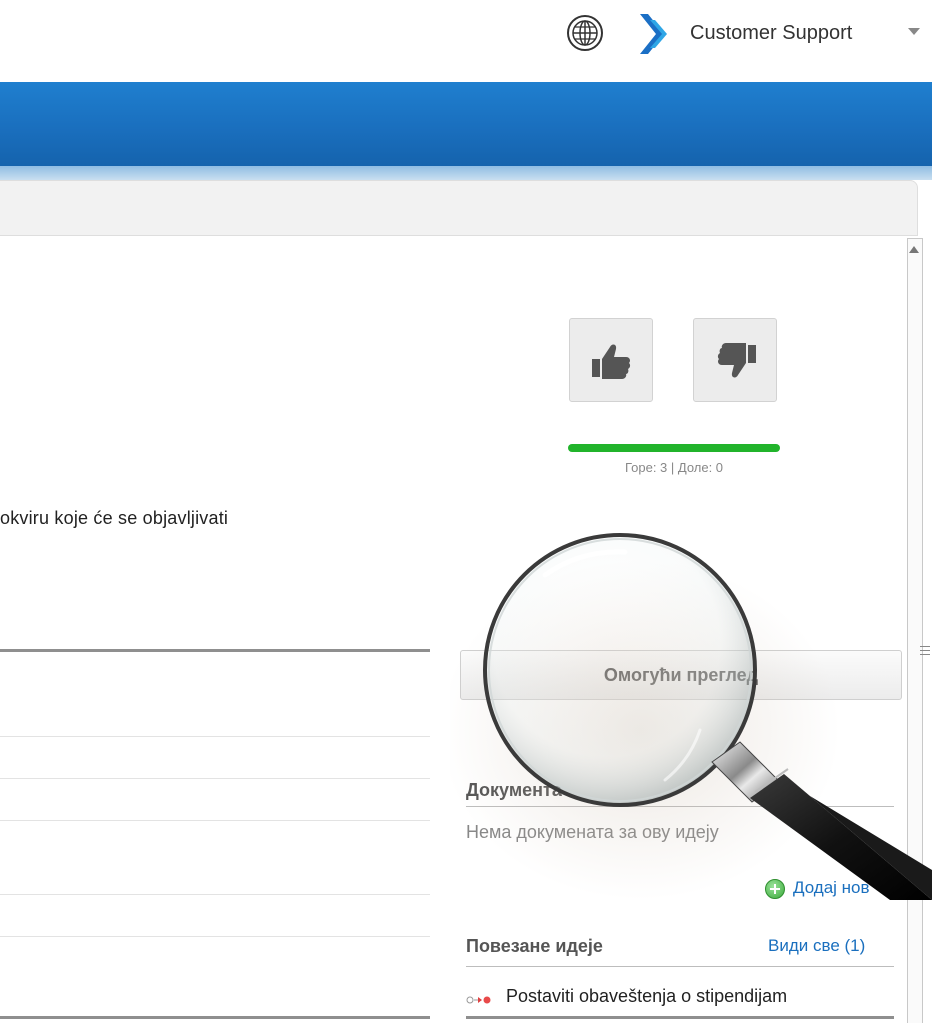 This screenshot has width=932, height=1023. I want to click on top-bar: Customer Support, so click(466, 40).